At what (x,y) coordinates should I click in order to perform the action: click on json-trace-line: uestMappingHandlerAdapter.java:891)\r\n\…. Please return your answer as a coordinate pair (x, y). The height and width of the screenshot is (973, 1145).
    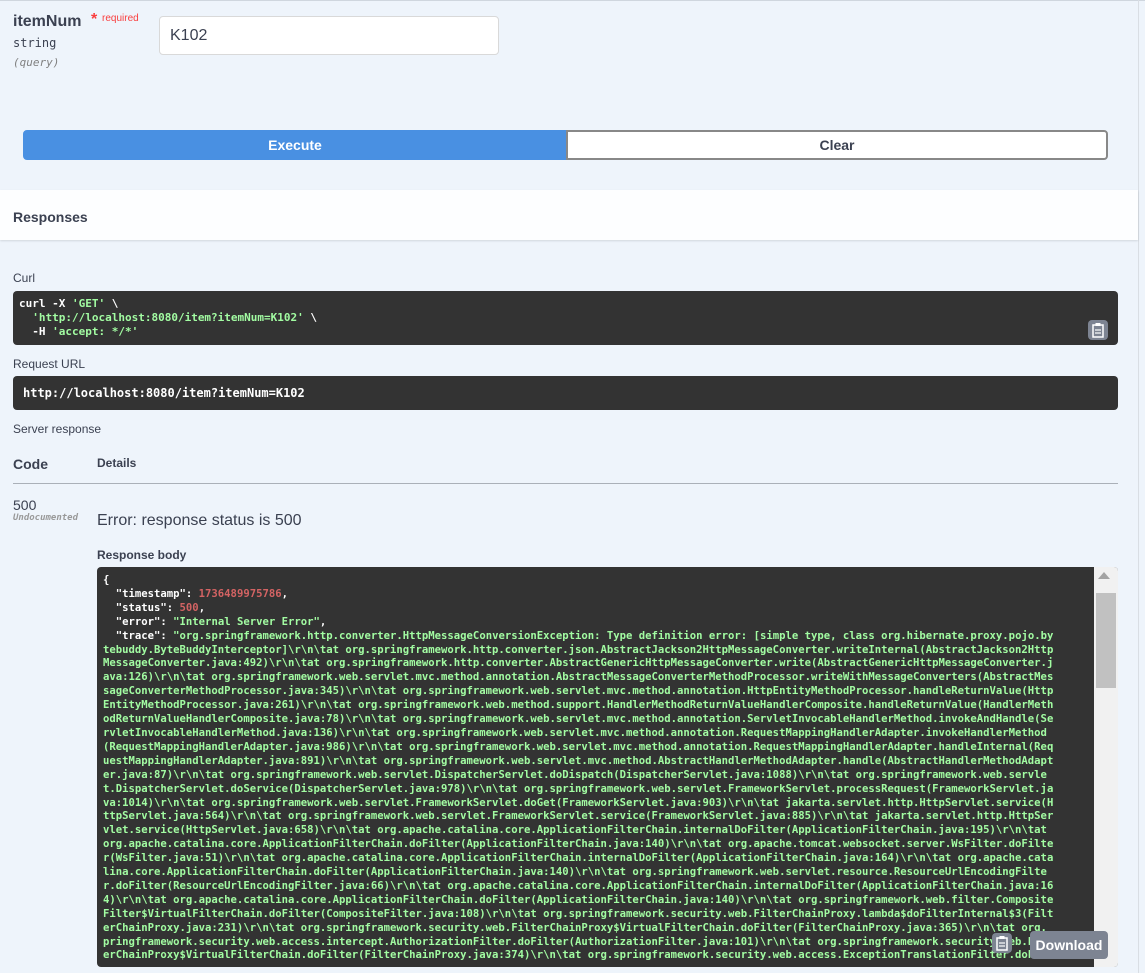
    Looking at the image, I should click on (578, 760).